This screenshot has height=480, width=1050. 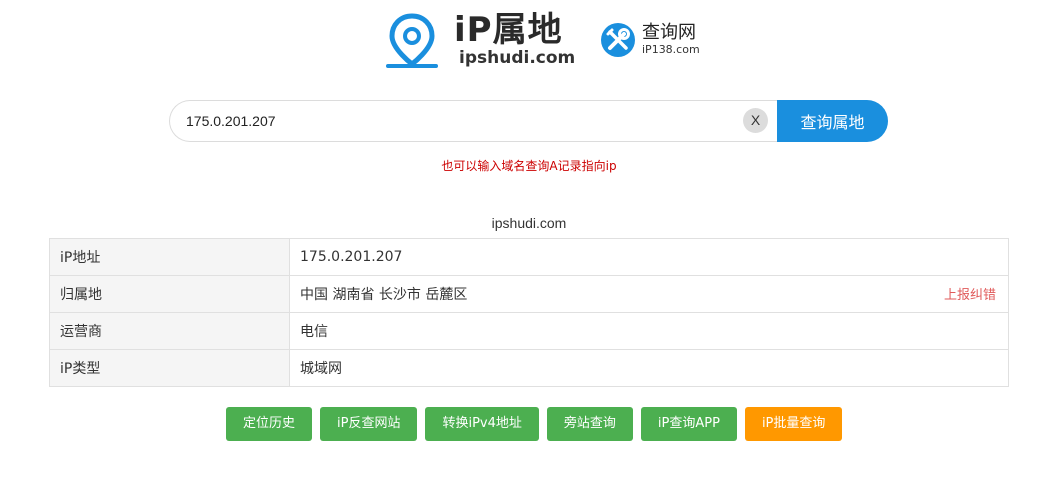 I want to click on sibling-site-lookup-button: 旁站查询, so click(x=589, y=424).